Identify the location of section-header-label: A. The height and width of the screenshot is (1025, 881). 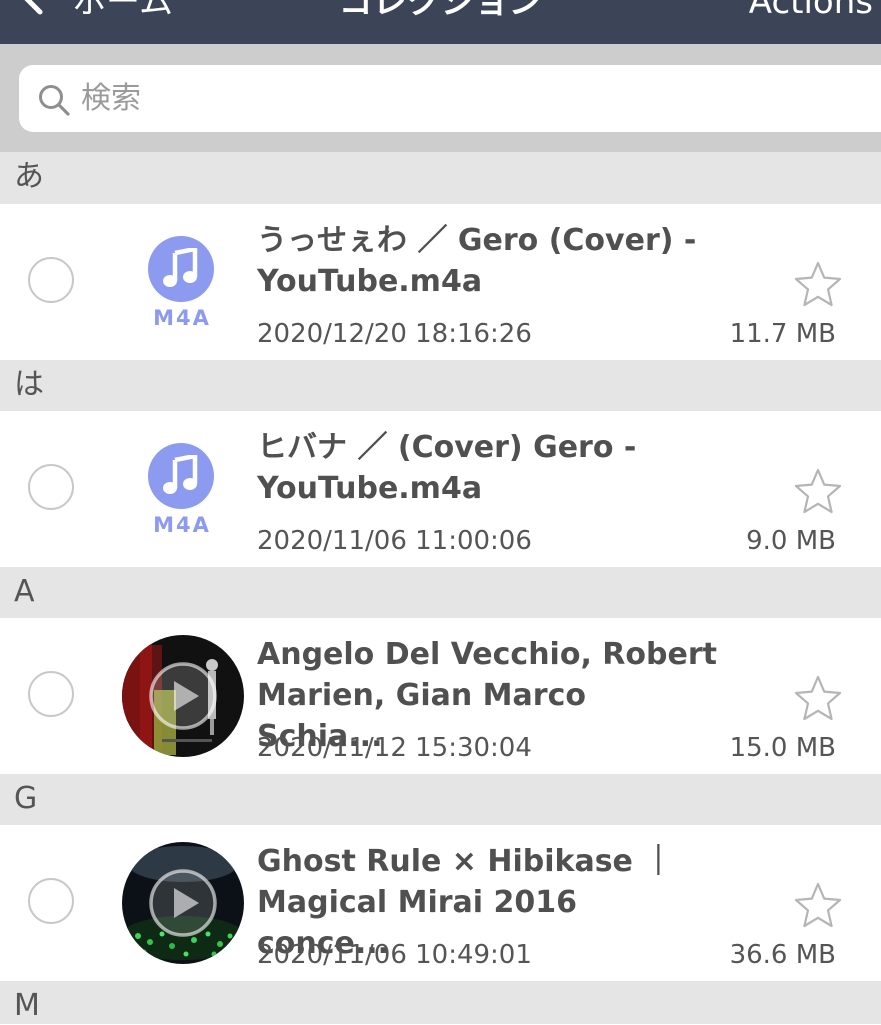
(24, 591).